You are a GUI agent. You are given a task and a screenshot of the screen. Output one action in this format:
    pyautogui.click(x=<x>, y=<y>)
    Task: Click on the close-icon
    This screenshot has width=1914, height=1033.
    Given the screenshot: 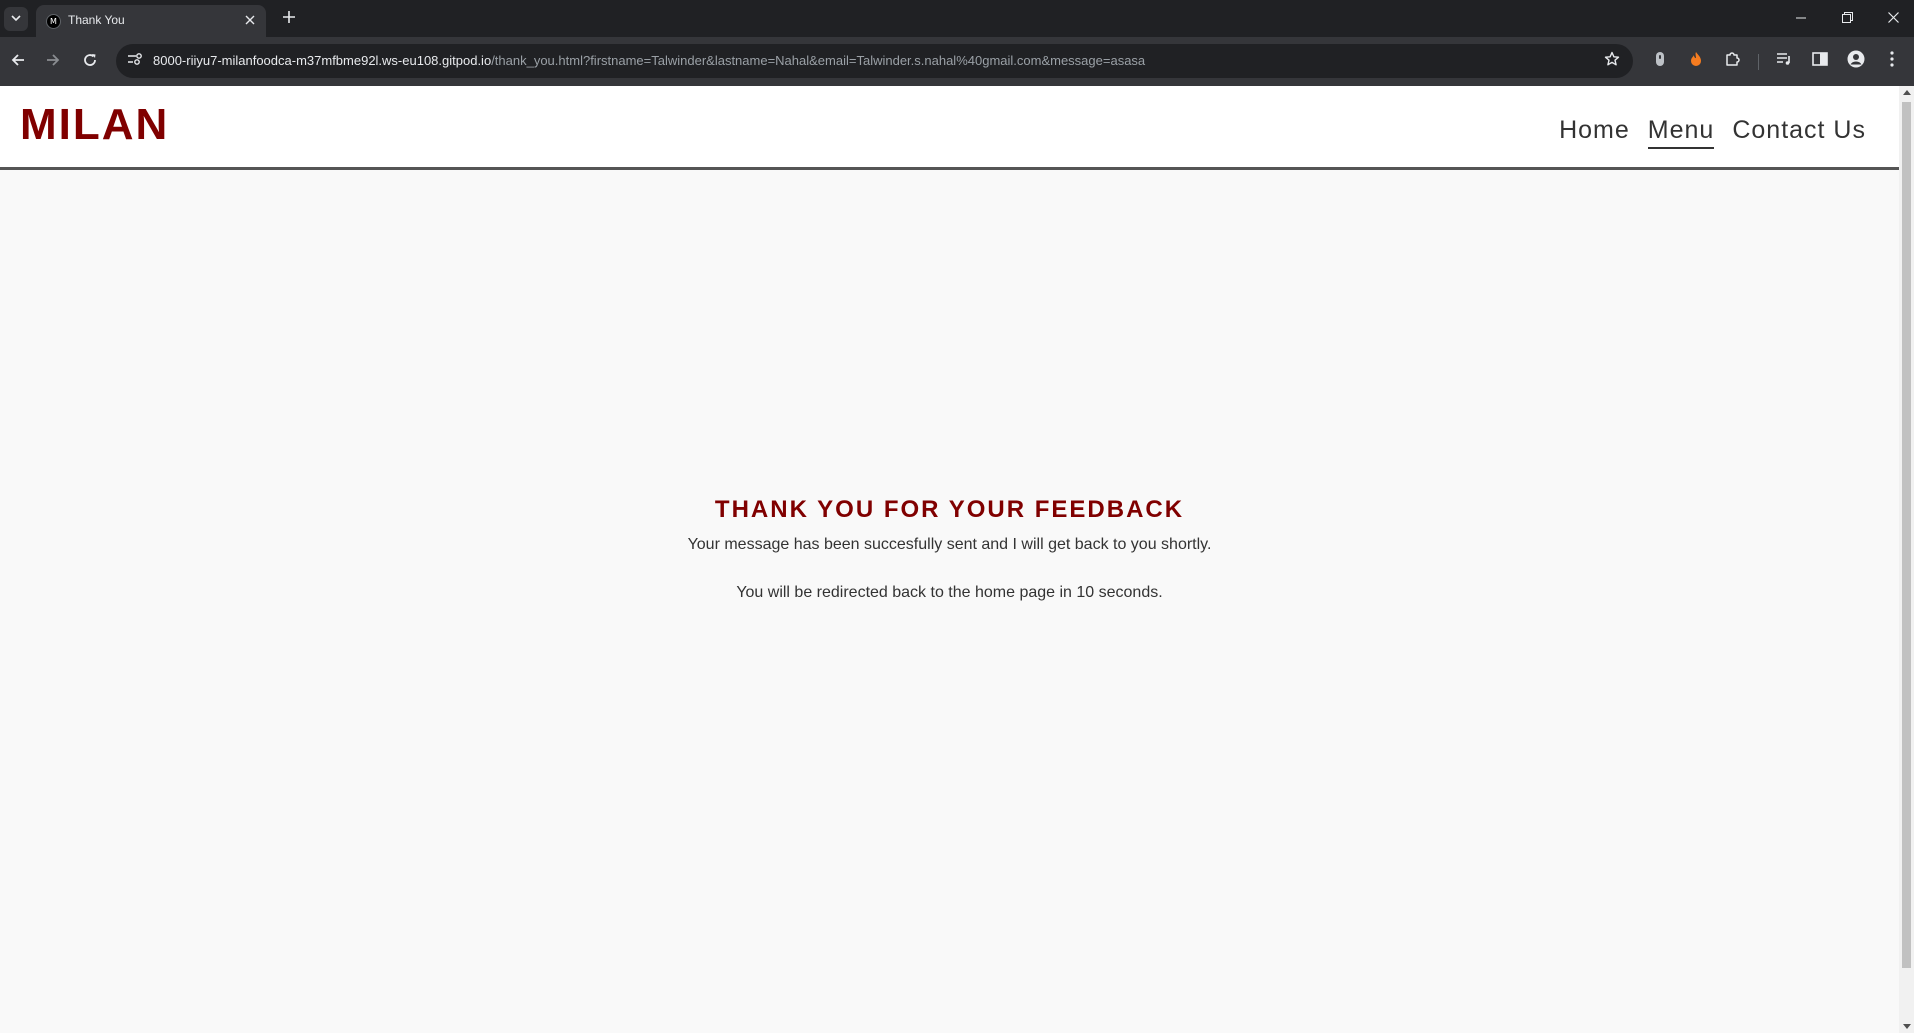 What is the action you would take?
    pyautogui.click(x=250, y=21)
    